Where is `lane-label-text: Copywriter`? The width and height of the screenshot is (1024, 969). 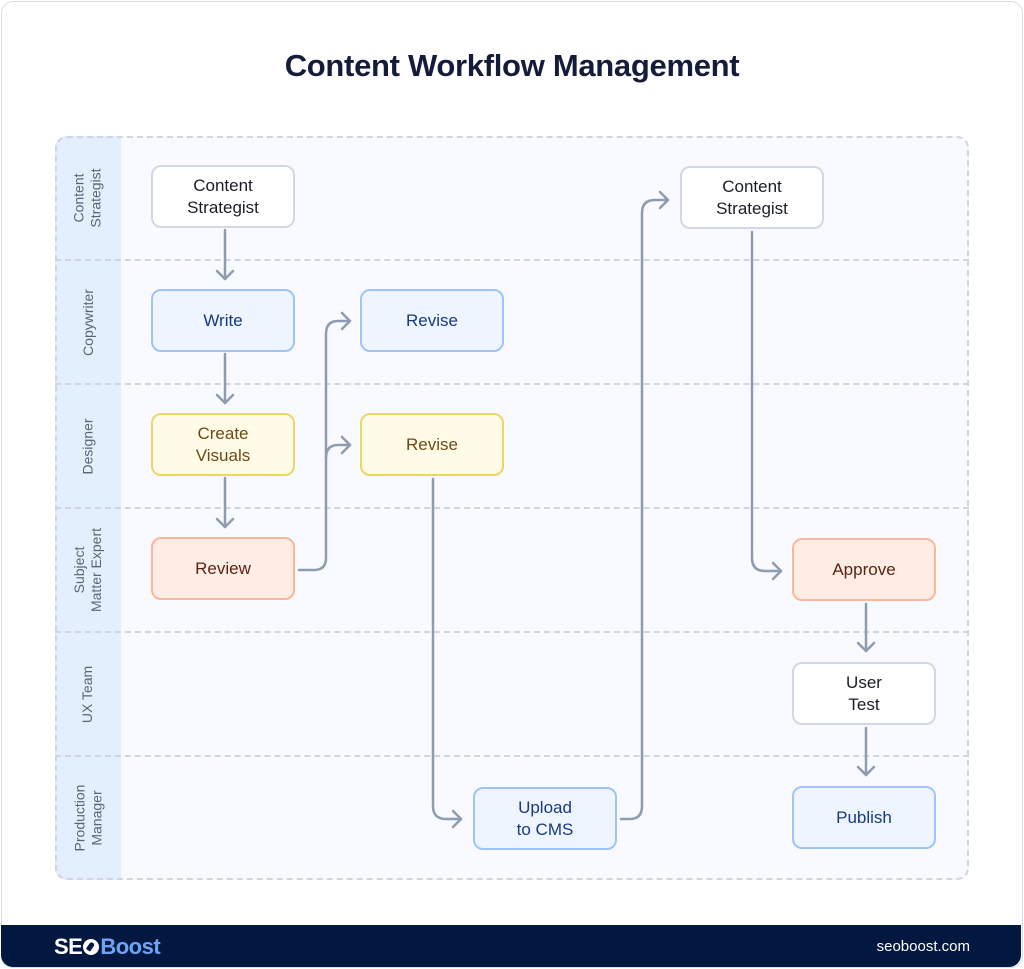
lane-label-text: Copywriter is located at coordinates (87, 322).